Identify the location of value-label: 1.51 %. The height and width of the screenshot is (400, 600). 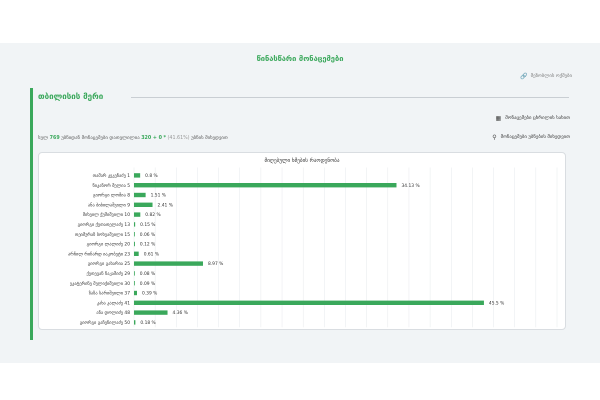
(158, 196).